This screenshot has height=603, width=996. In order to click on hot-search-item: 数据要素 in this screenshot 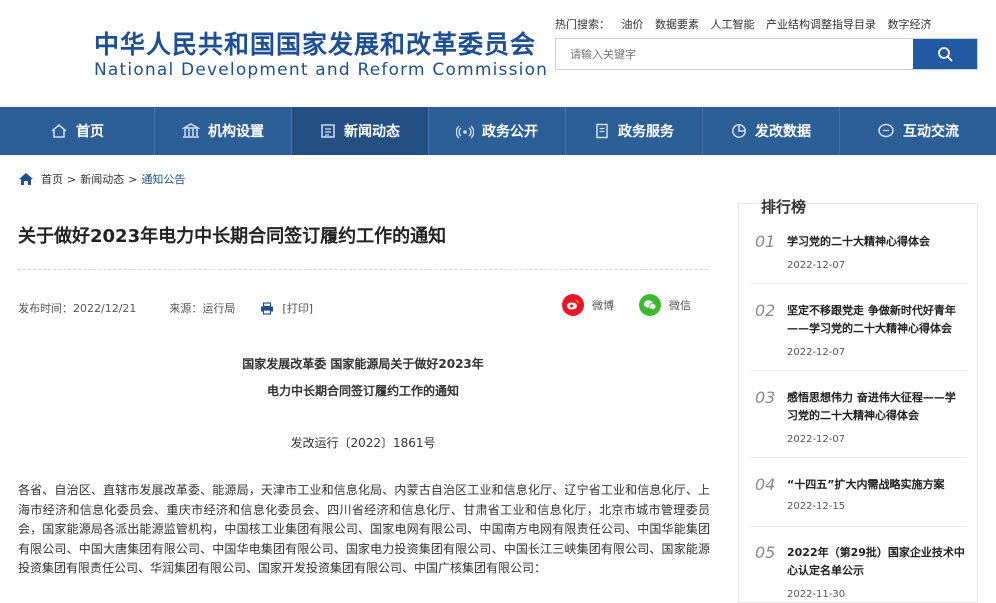, I will do `click(677, 24)`.